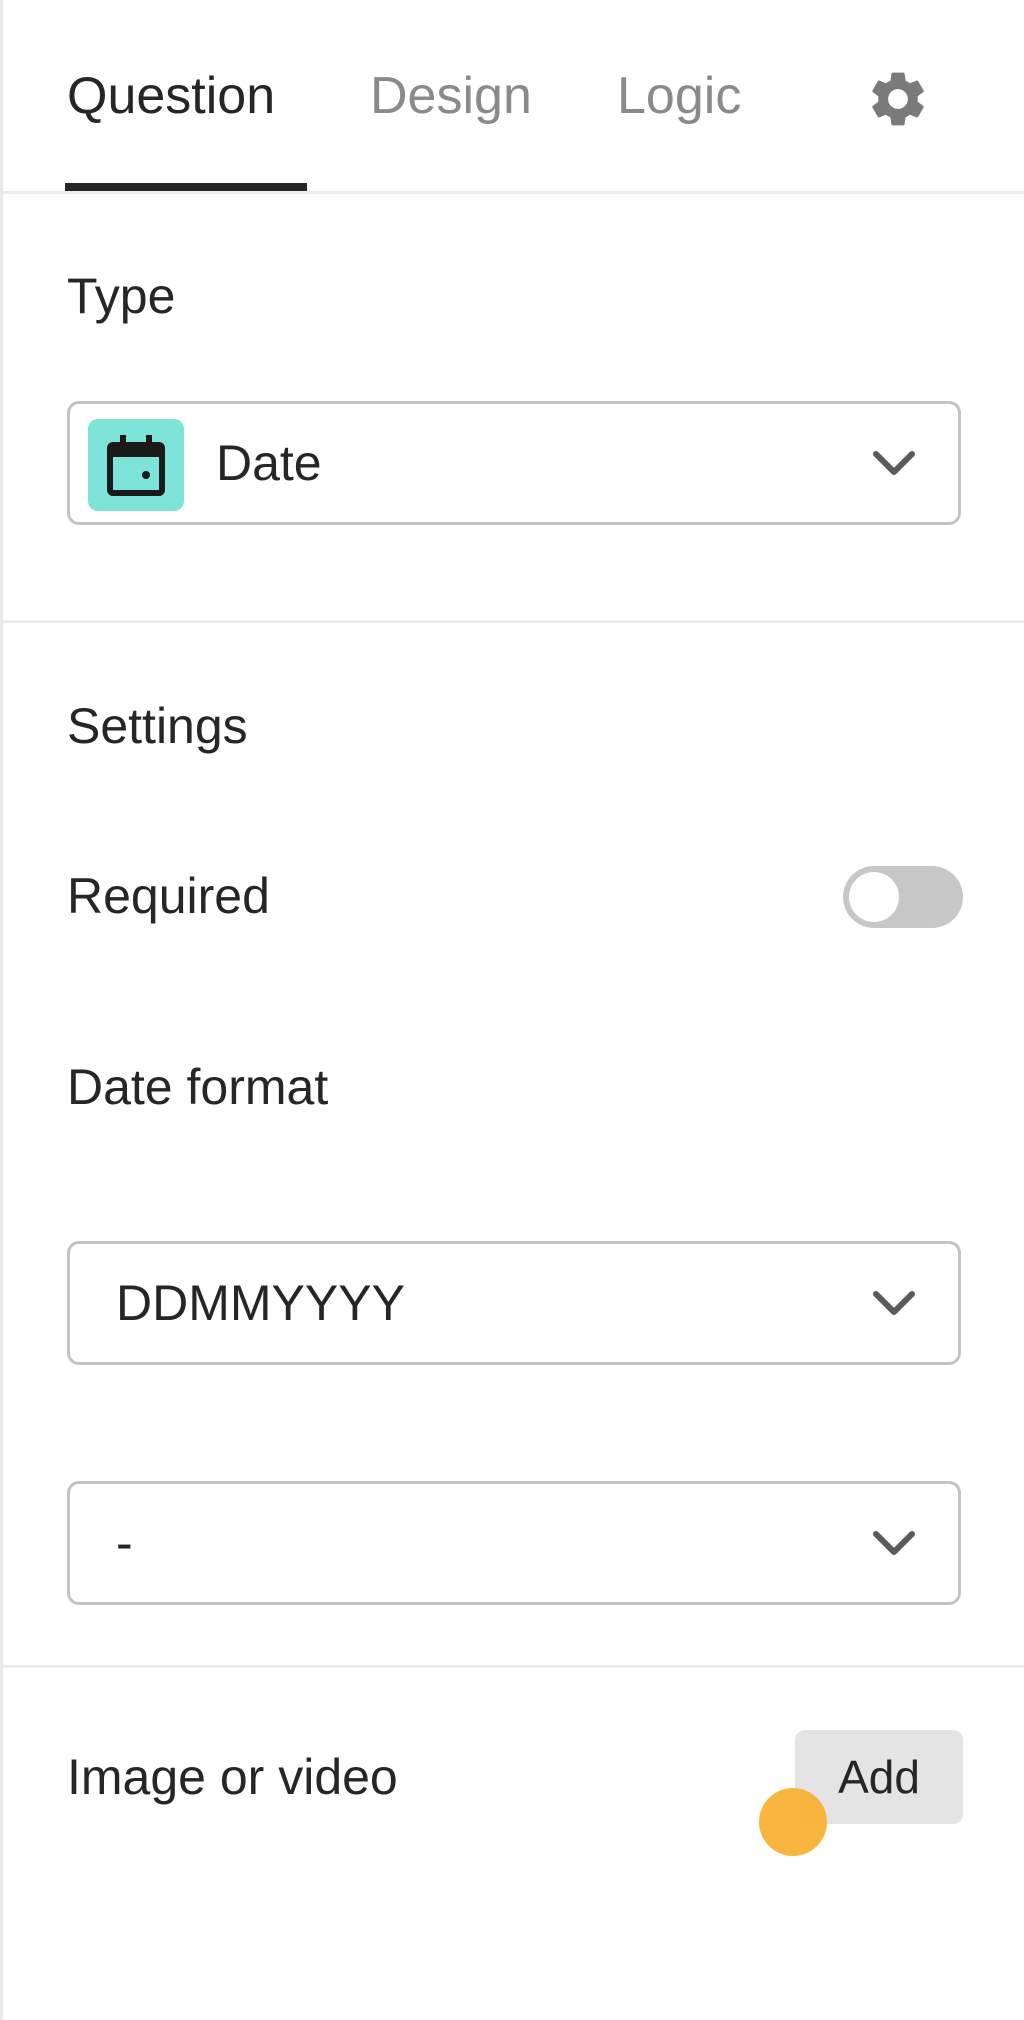 This screenshot has width=1024, height=2020. Describe the element at coordinates (168, 896) in the screenshot. I see `required-label: Required` at that location.